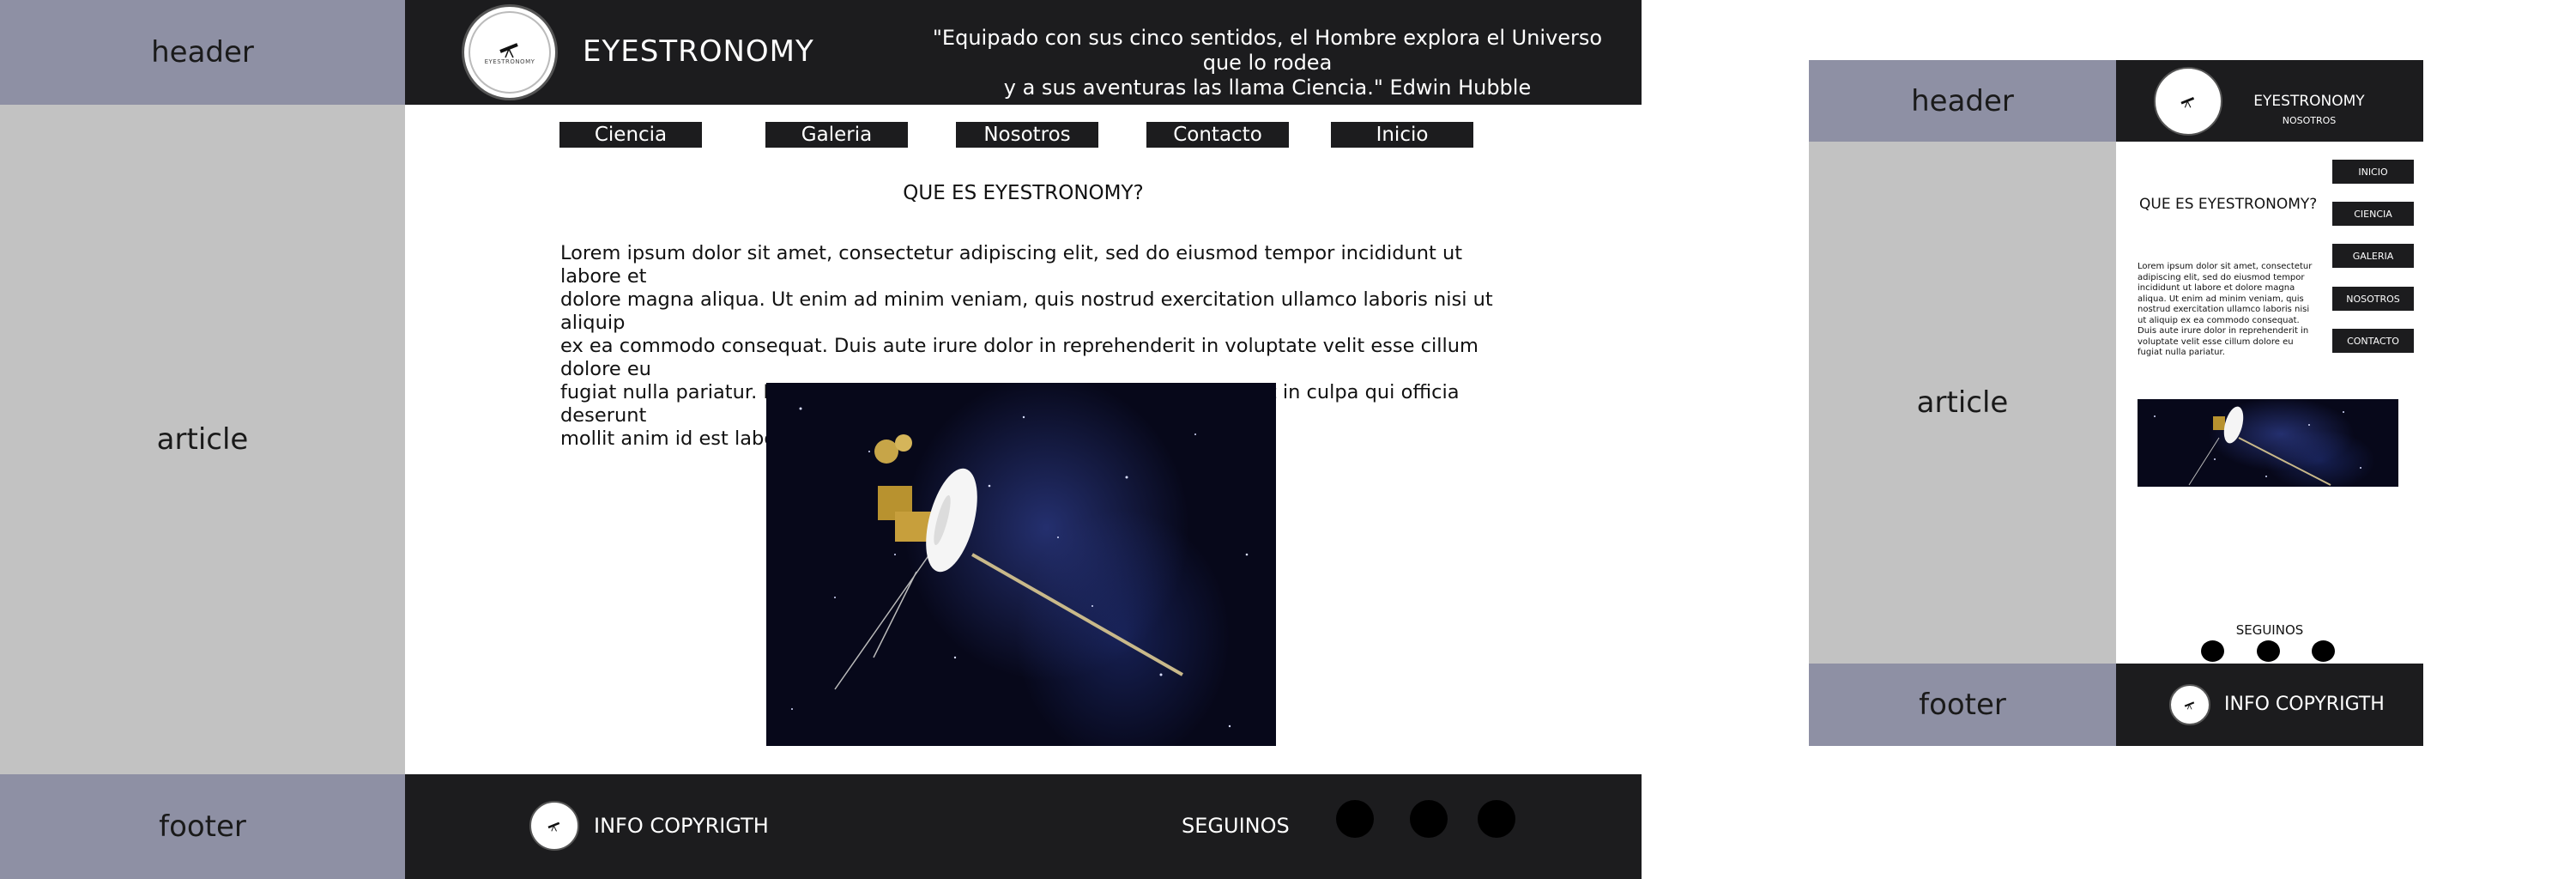 Image resolution: width=2576 pixels, height=879 pixels. Describe the element at coordinates (2373, 341) in the screenshot. I see `mobile-nav-contacto: CONTACTO` at that location.